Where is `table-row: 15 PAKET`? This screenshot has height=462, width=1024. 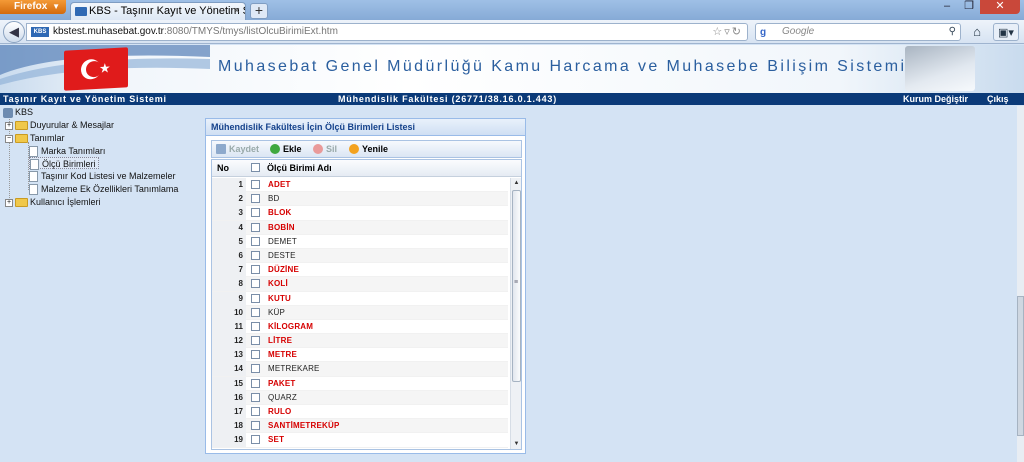 table-row: 15 PAKET is located at coordinates (360, 383).